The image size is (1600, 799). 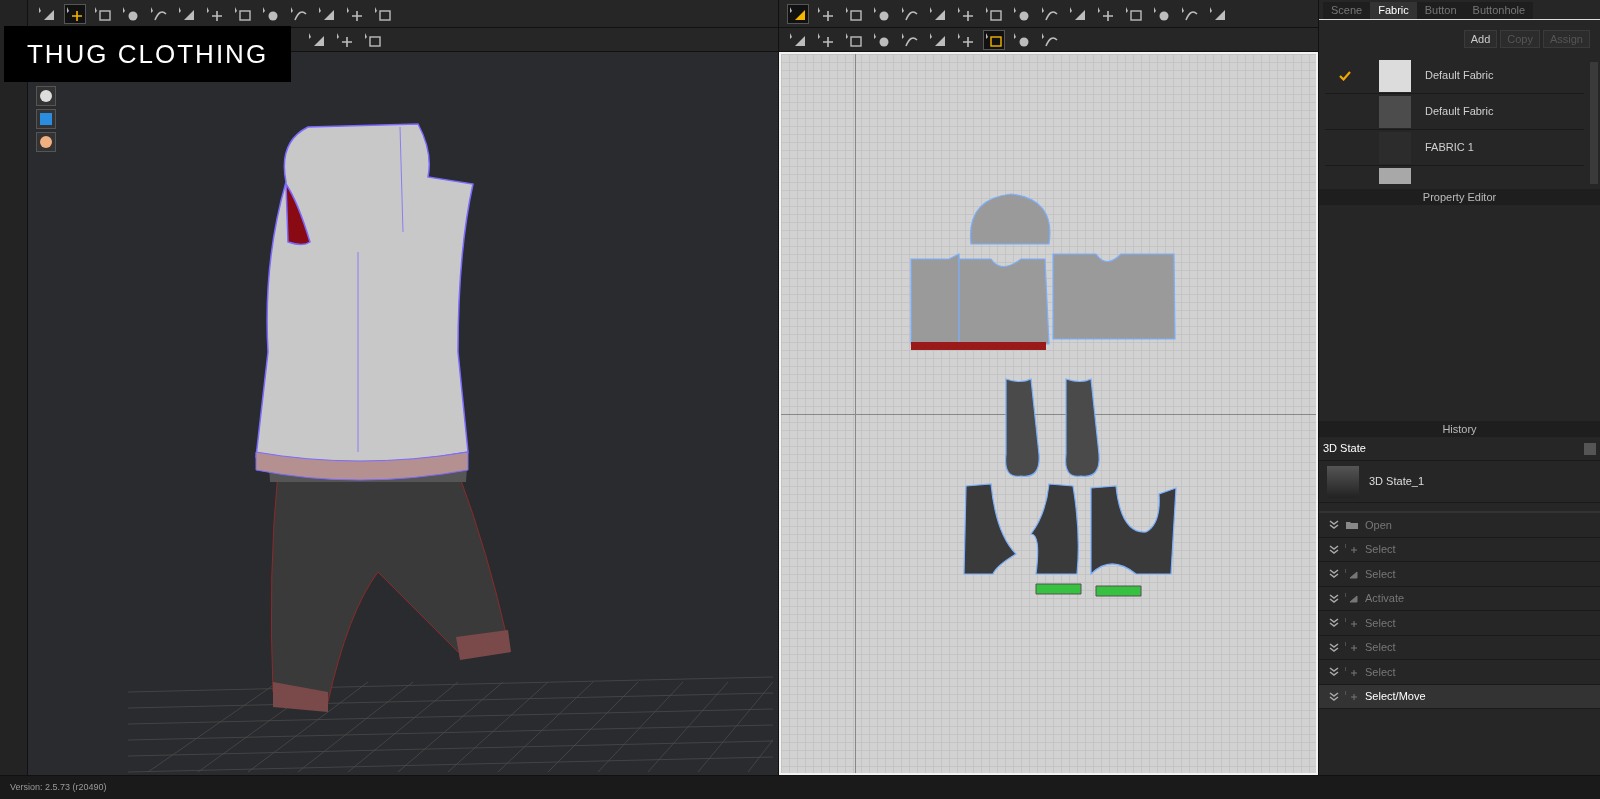 What do you see at coordinates (46, 96) in the screenshot?
I see `avatar-icon` at bounding box center [46, 96].